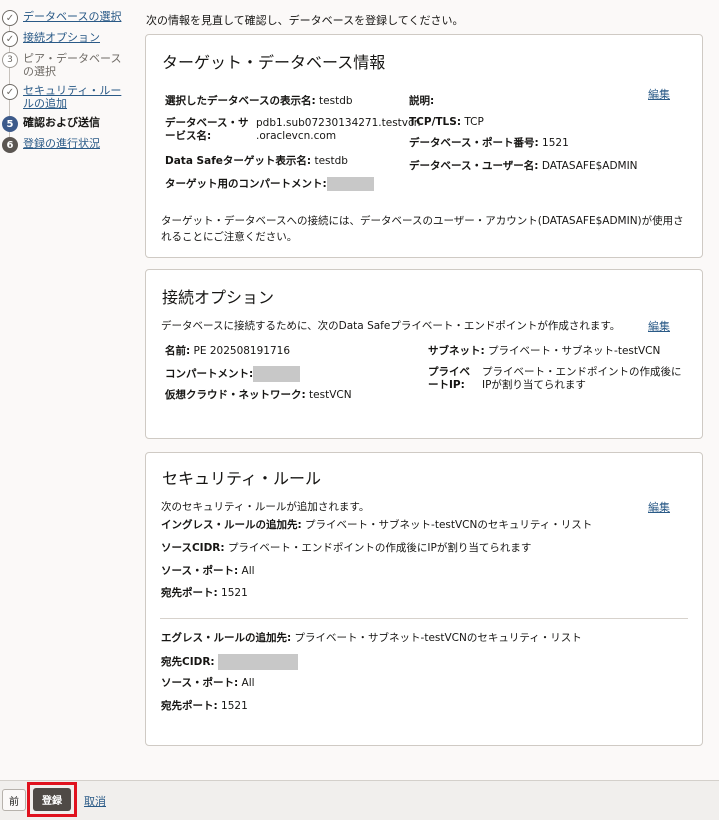 Image resolution: width=719 pixels, height=820 pixels. I want to click on intro-text: 次の情報を見直して確認し、データベースを登録してください。, so click(305, 20).